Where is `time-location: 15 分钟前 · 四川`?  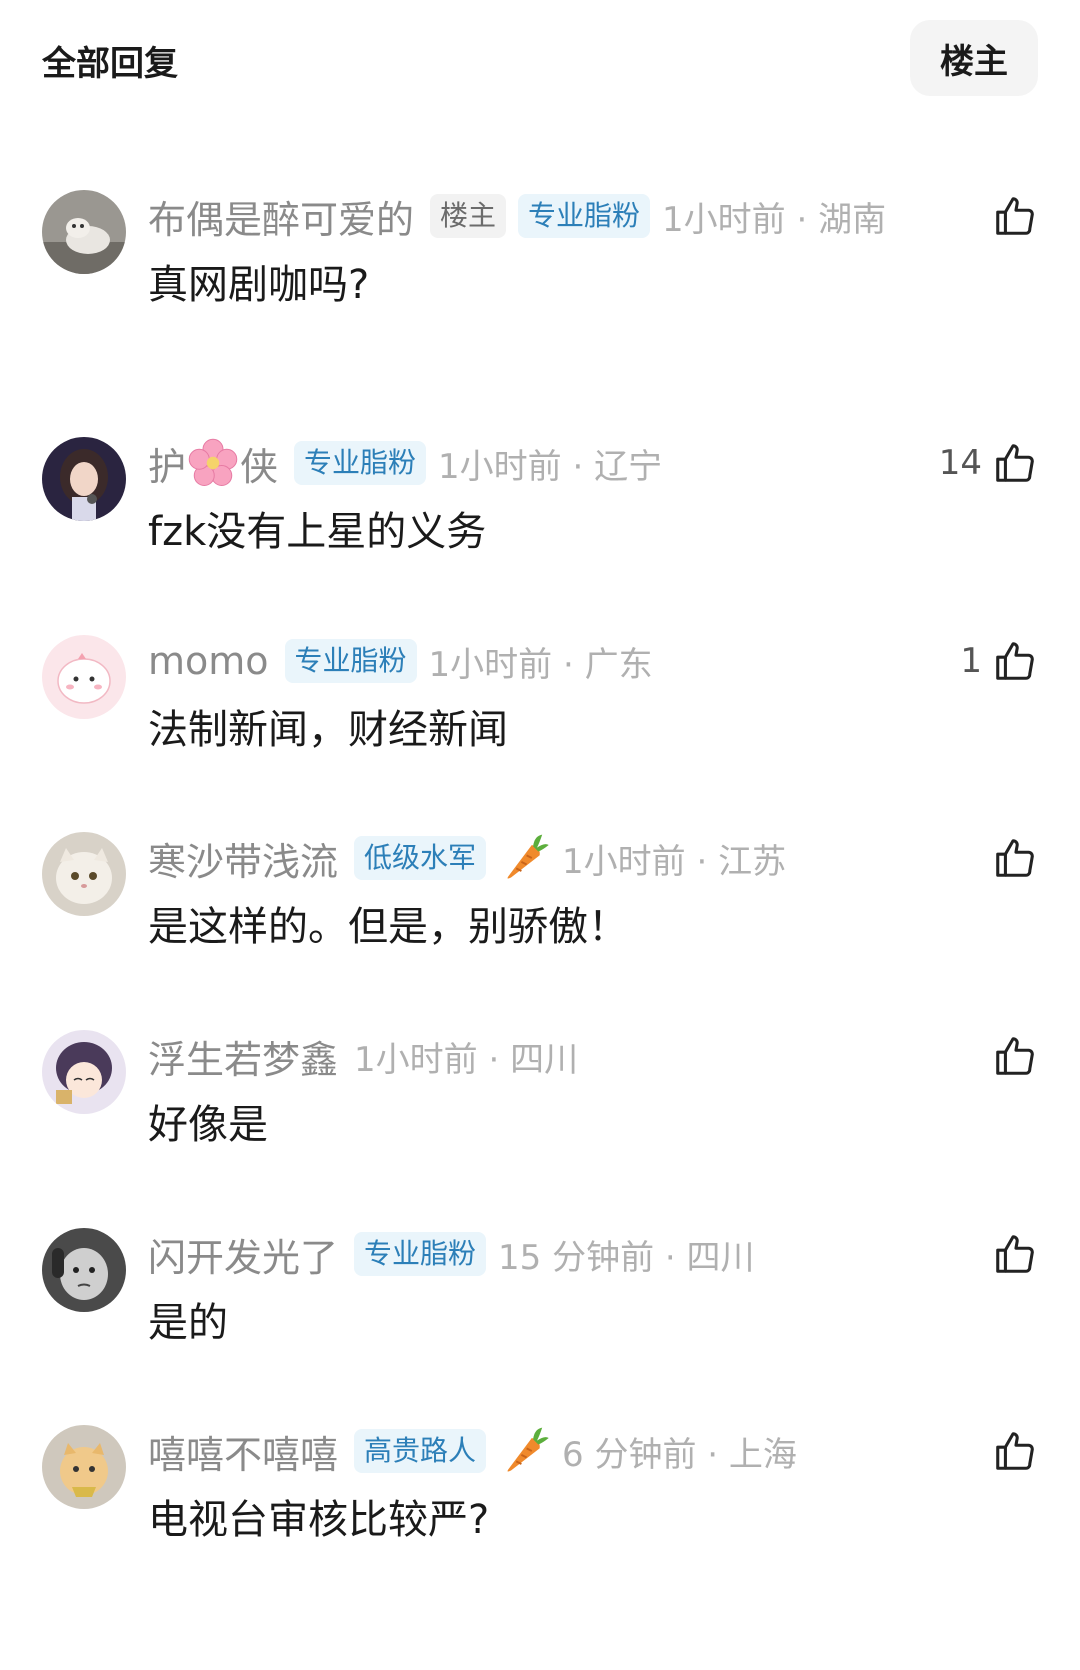 time-location: 15 分钟前 · 四川 is located at coordinates (626, 1257).